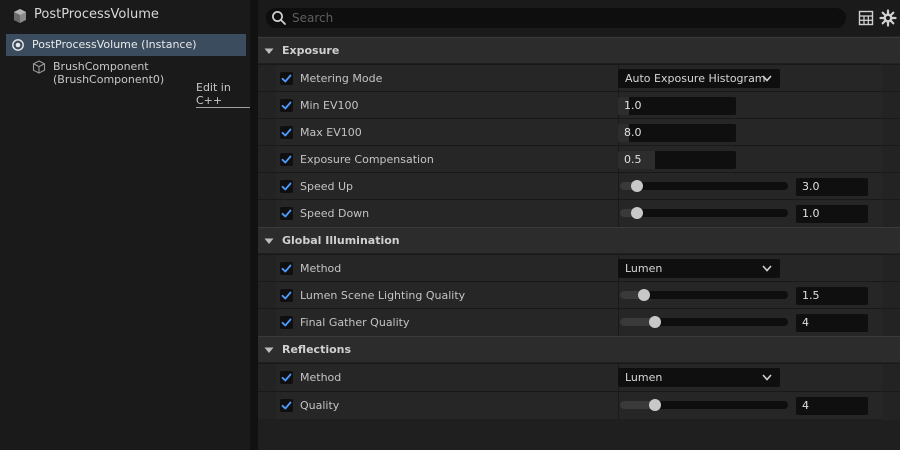 The width and height of the screenshot is (900, 450). What do you see at coordinates (832, 406) in the screenshot?
I see `reflections-quality-field: 4` at bounding box center [832, 406].